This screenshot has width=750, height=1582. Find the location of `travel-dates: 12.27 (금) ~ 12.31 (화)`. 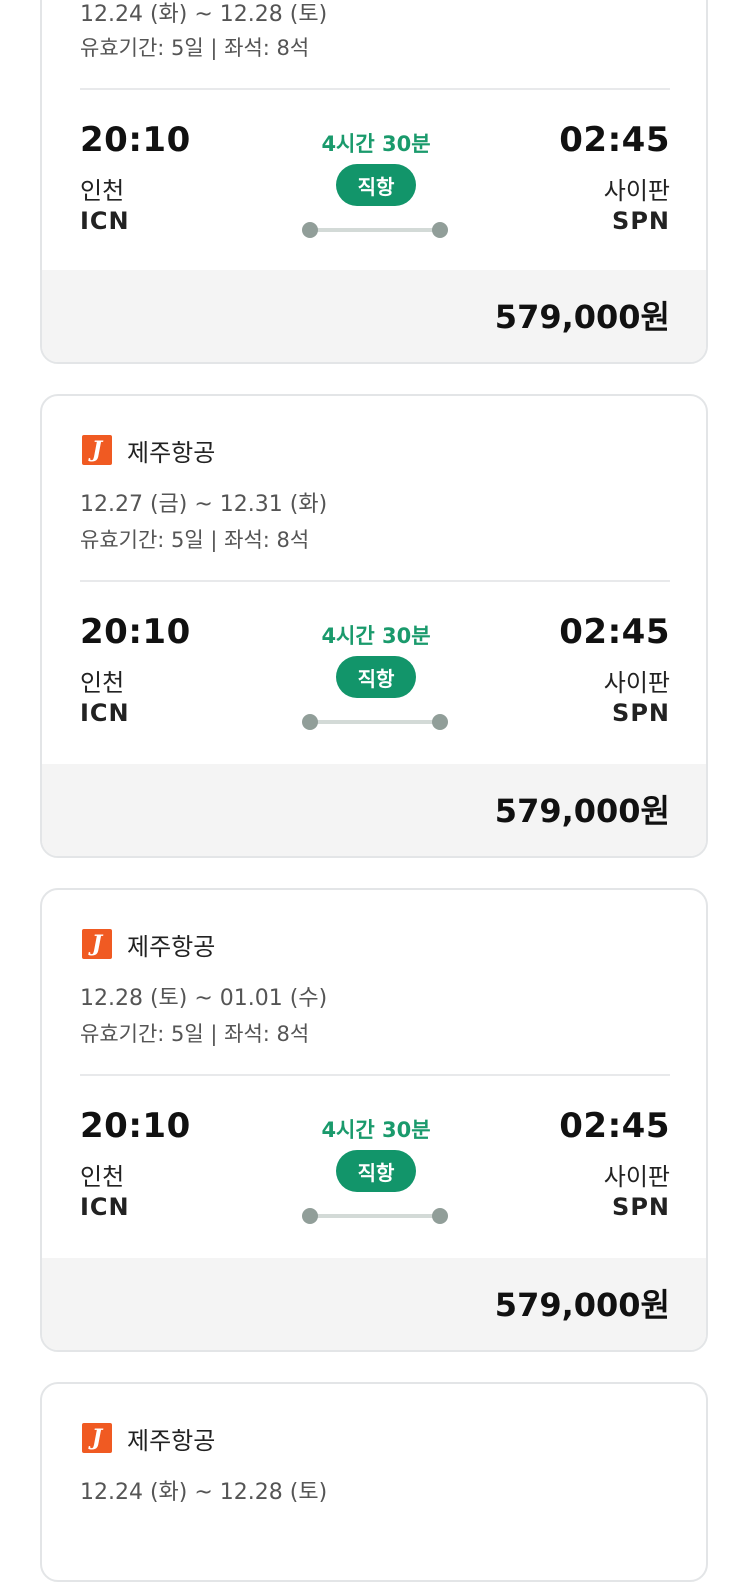

travel-dates: 12.27 (금) ~ 12.31 (화) is located at coordinates (204, 504).